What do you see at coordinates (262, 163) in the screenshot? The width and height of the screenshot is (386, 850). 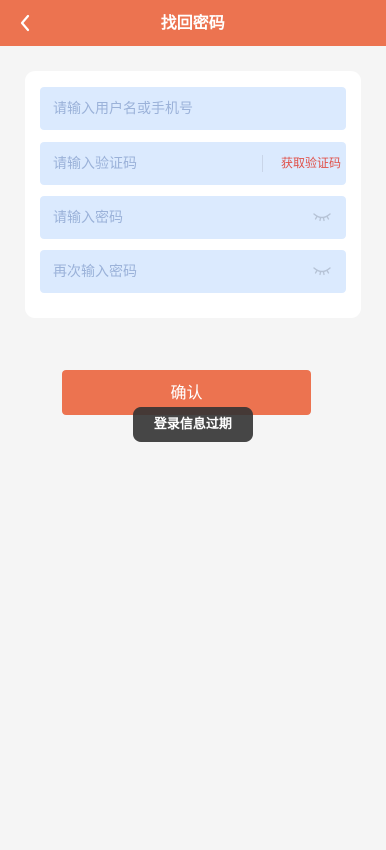 I see `field-divider` at bounding box center [262, 163].